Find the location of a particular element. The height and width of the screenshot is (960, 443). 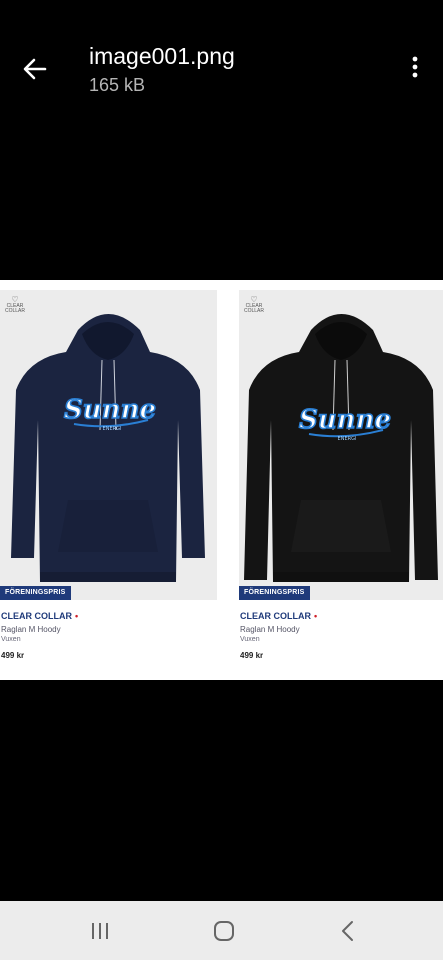

home-icon is located at coordinates (224, 931).